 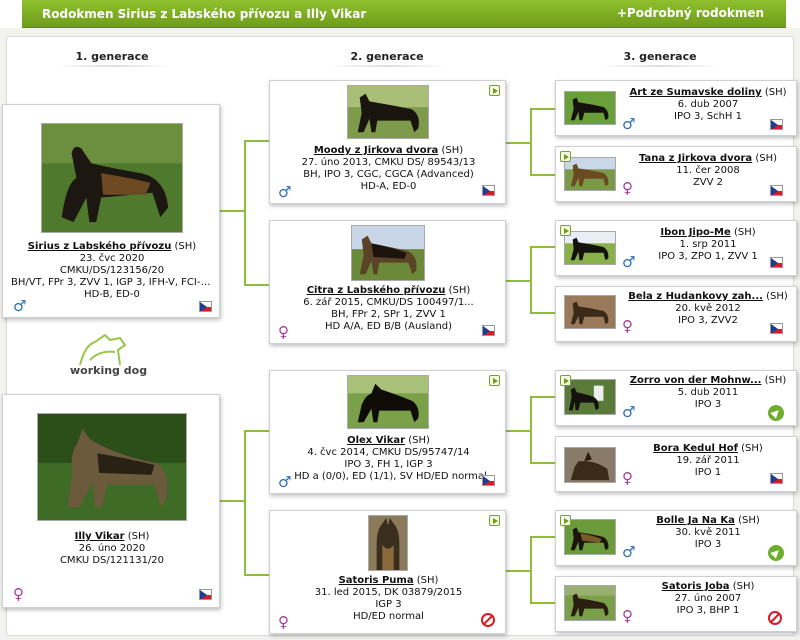 I want to click on header-right-cap, so click(x=793, y=14).